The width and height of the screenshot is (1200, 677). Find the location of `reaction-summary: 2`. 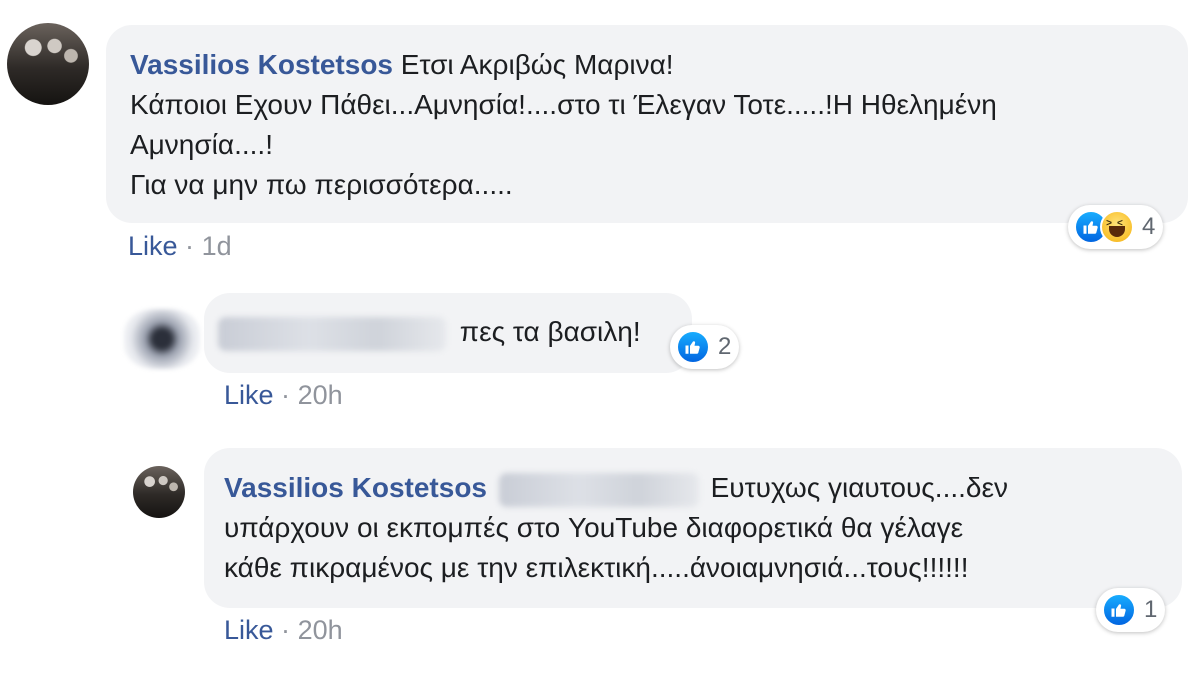

reaction-summary: 2 is located at coordinates (705, 347).